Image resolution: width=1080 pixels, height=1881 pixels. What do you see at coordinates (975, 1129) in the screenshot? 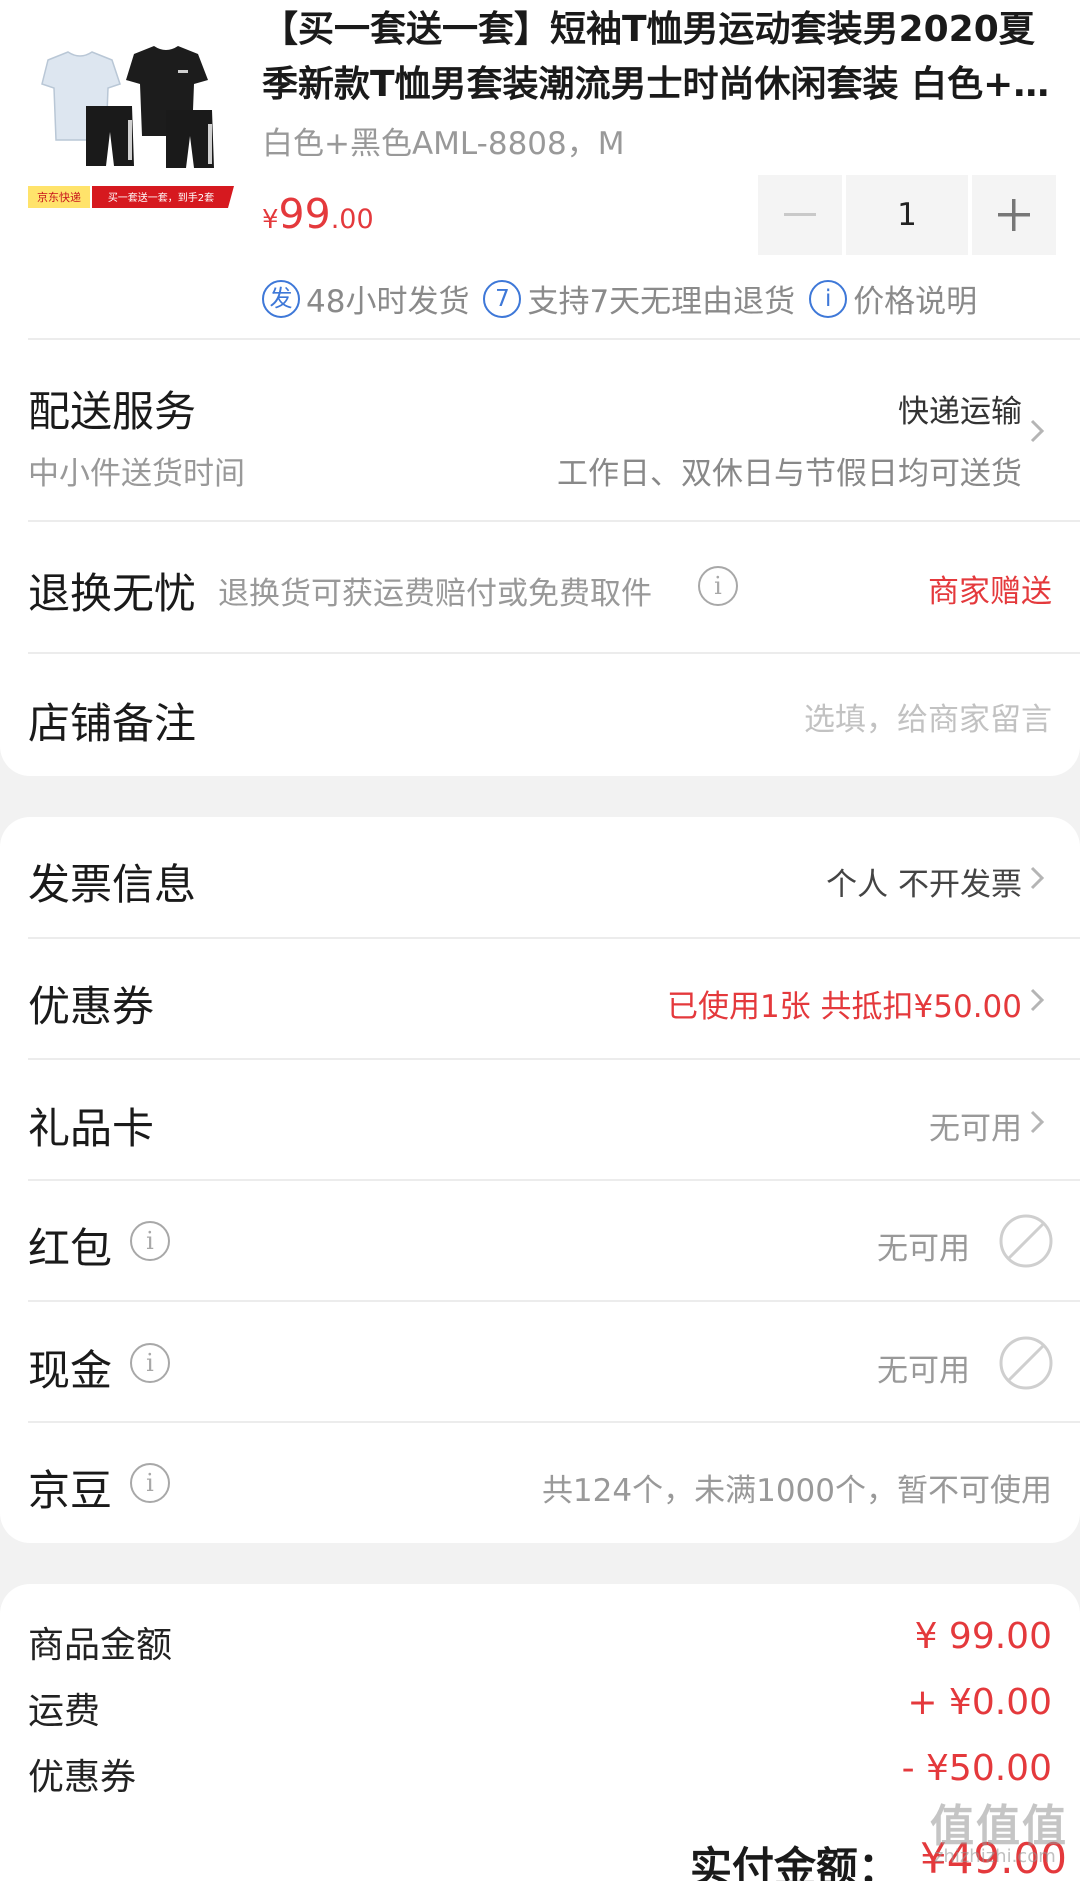
I see `giftcard-value: 无可用` at bounding box center [975, 1129].